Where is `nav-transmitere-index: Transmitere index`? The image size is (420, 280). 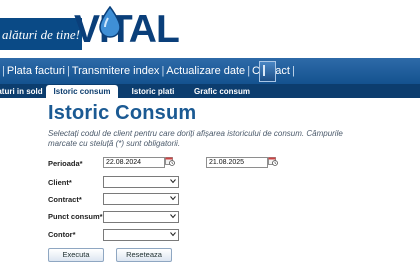 nav-transmitere-index: Transmitere index is located at coordinates (116, 71).